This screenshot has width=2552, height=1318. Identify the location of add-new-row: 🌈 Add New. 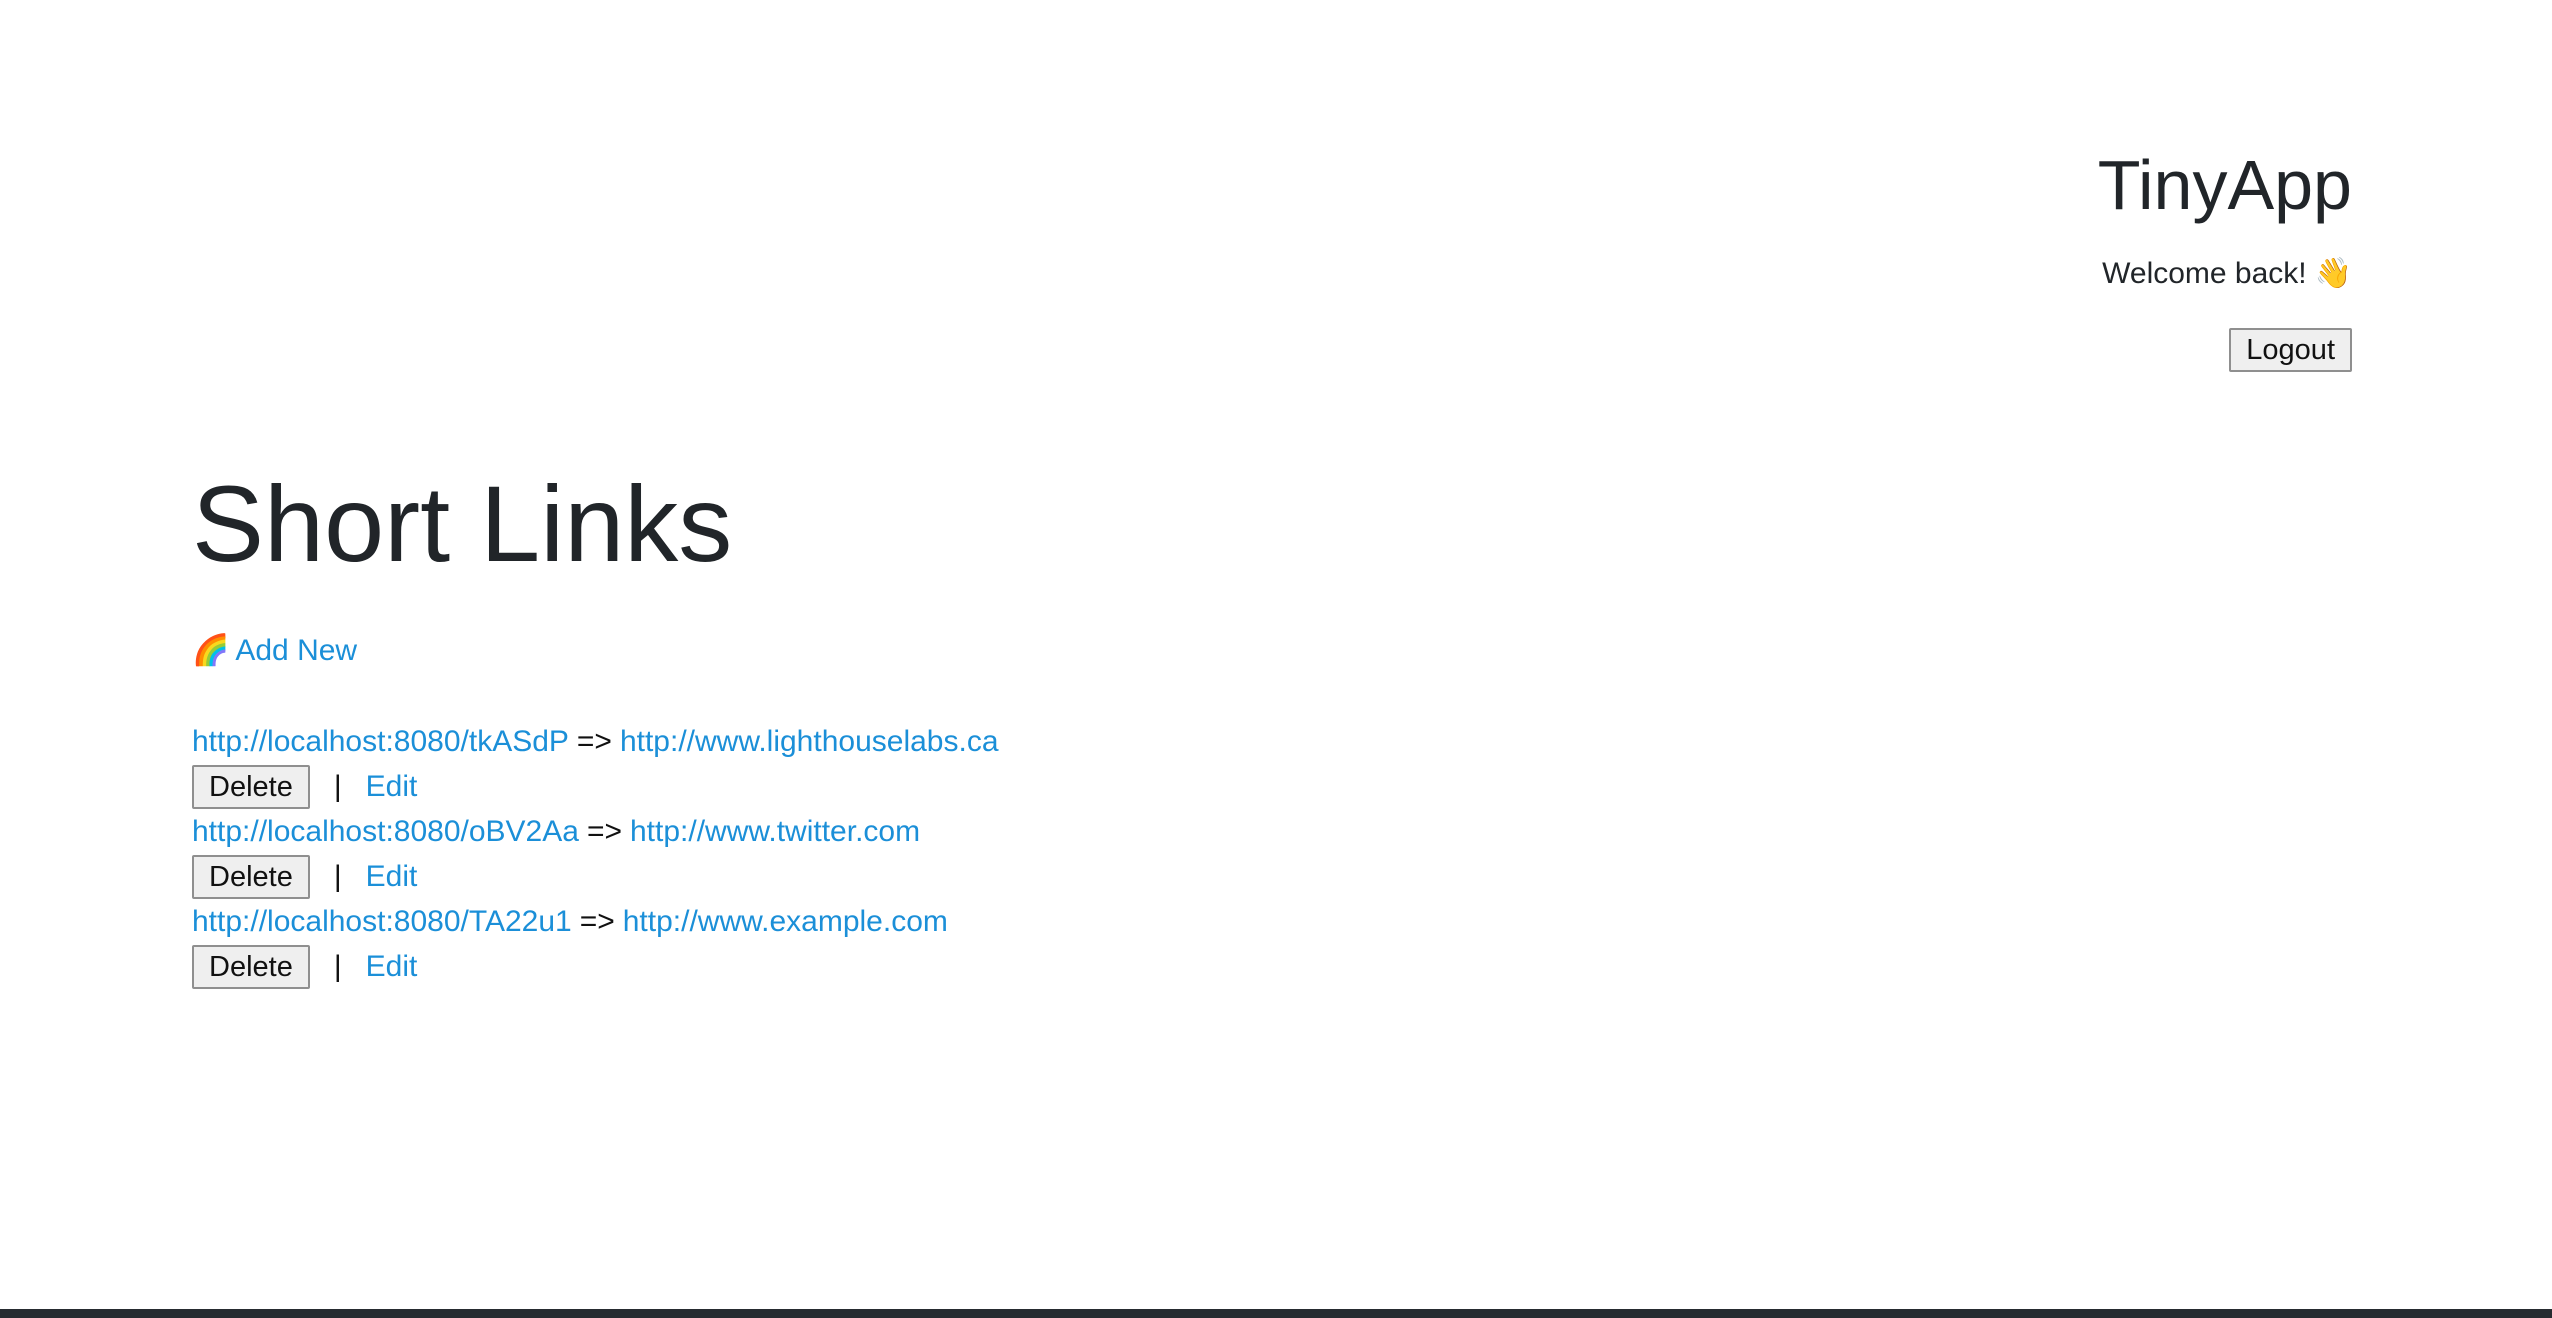
(892, 651).